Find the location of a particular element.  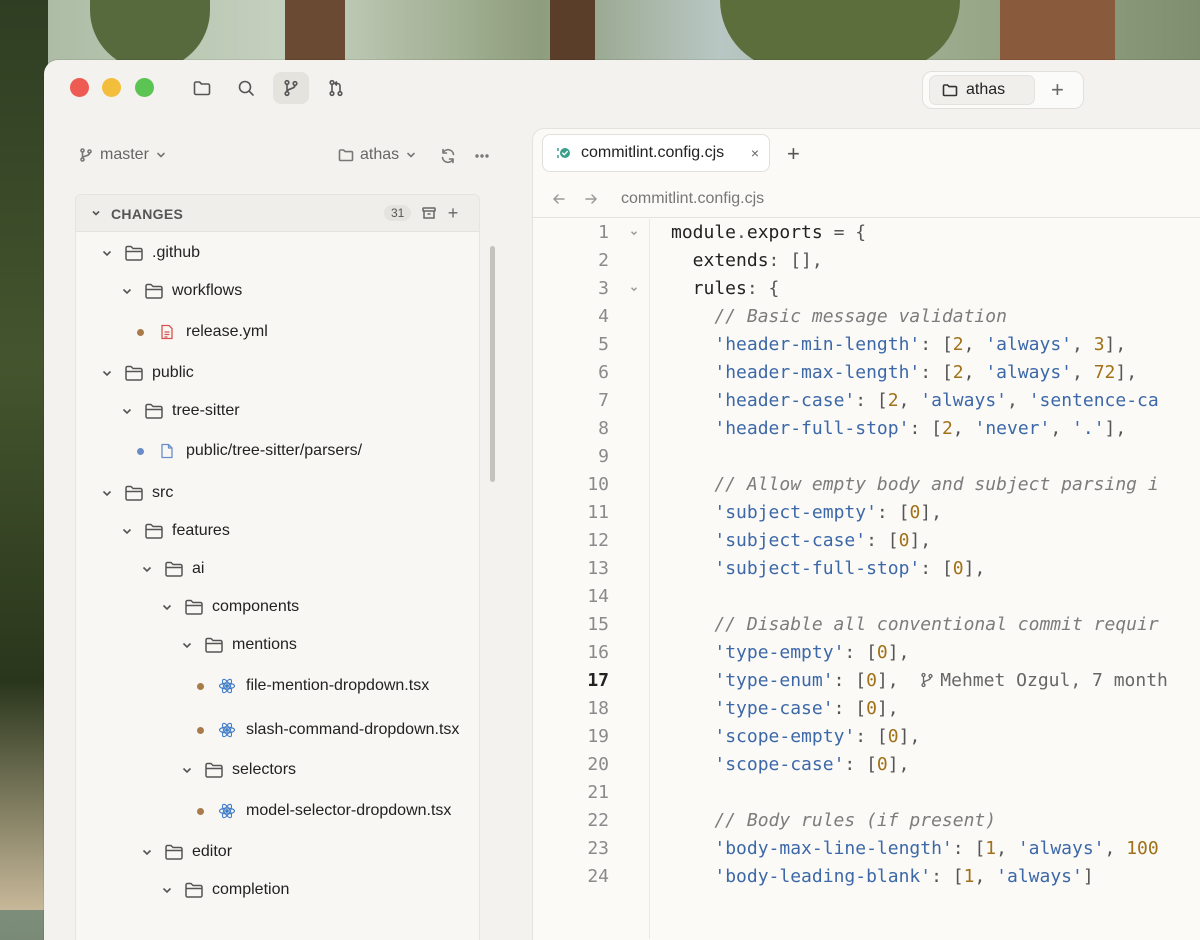

zoom-window-button is located at coordinates (144, 87).